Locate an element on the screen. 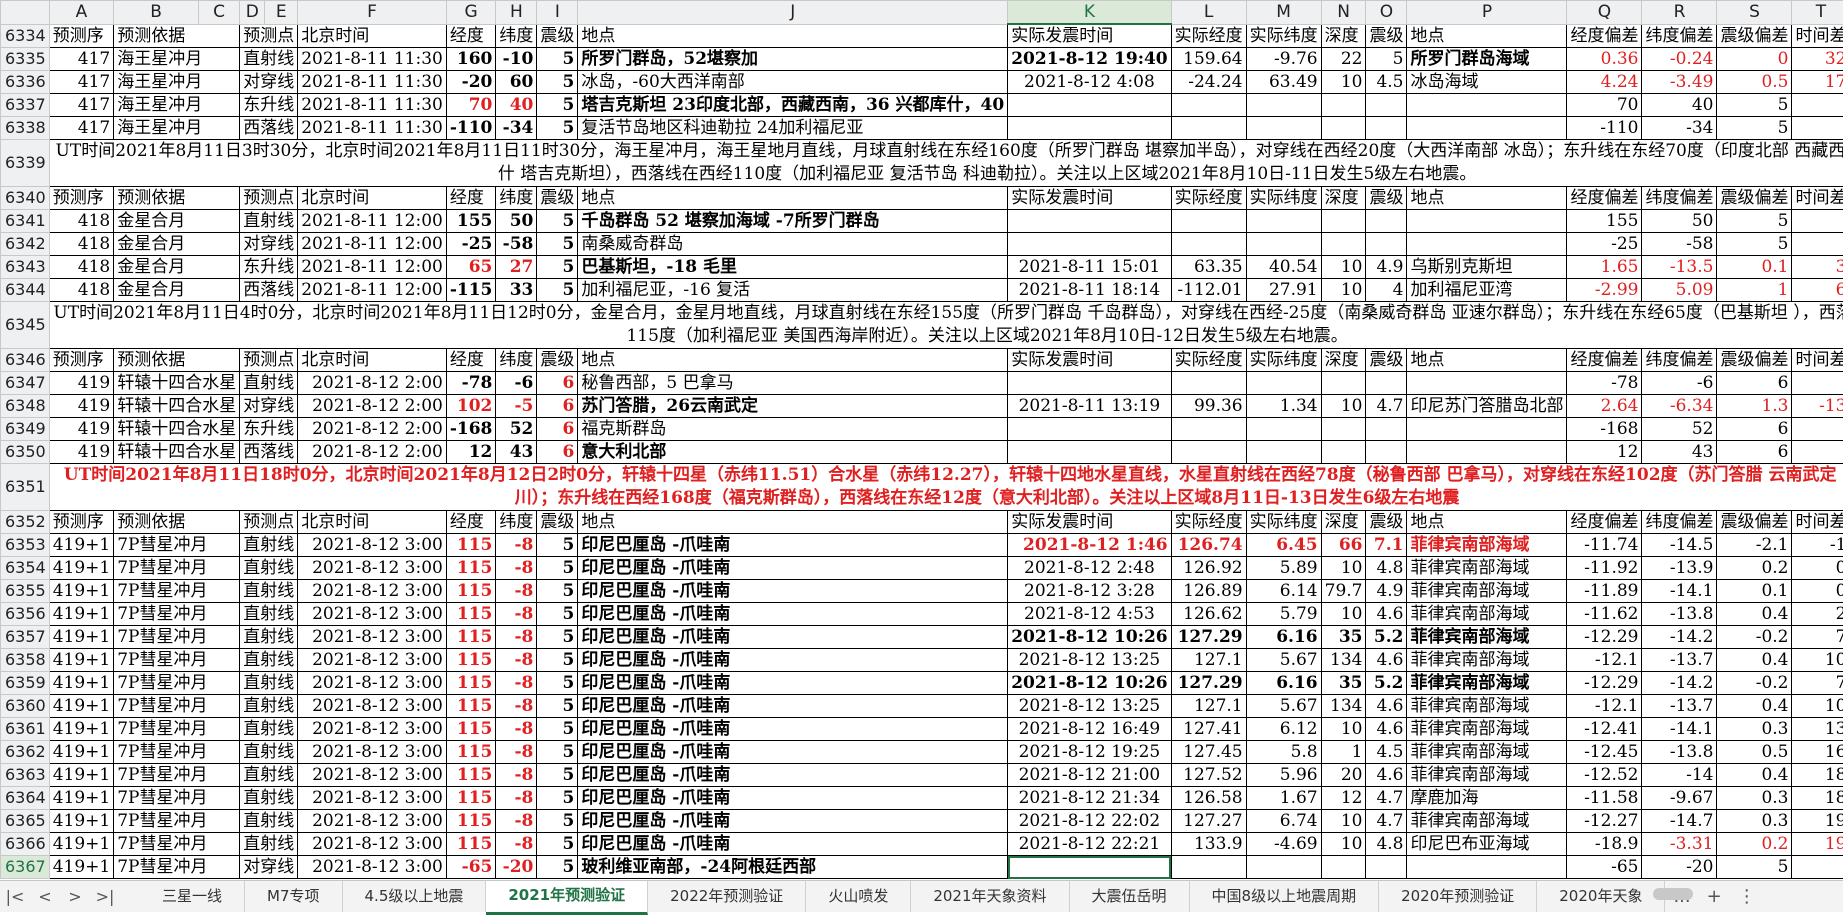 The width and height of the screenshot is (1843, 915). column-header-i: I is located at coordinates (557, 13).